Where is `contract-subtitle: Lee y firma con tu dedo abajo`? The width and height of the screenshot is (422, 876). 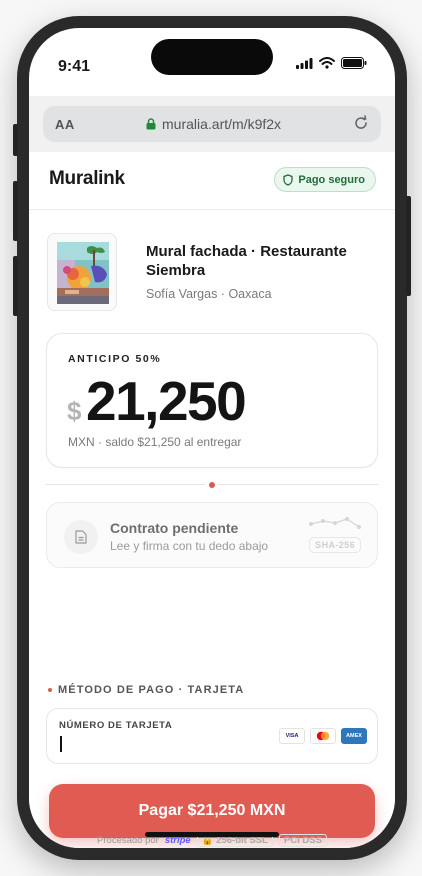
contract-subtitle: Lee y firma con tu dedo abajo is located at coordinates (189, 546).